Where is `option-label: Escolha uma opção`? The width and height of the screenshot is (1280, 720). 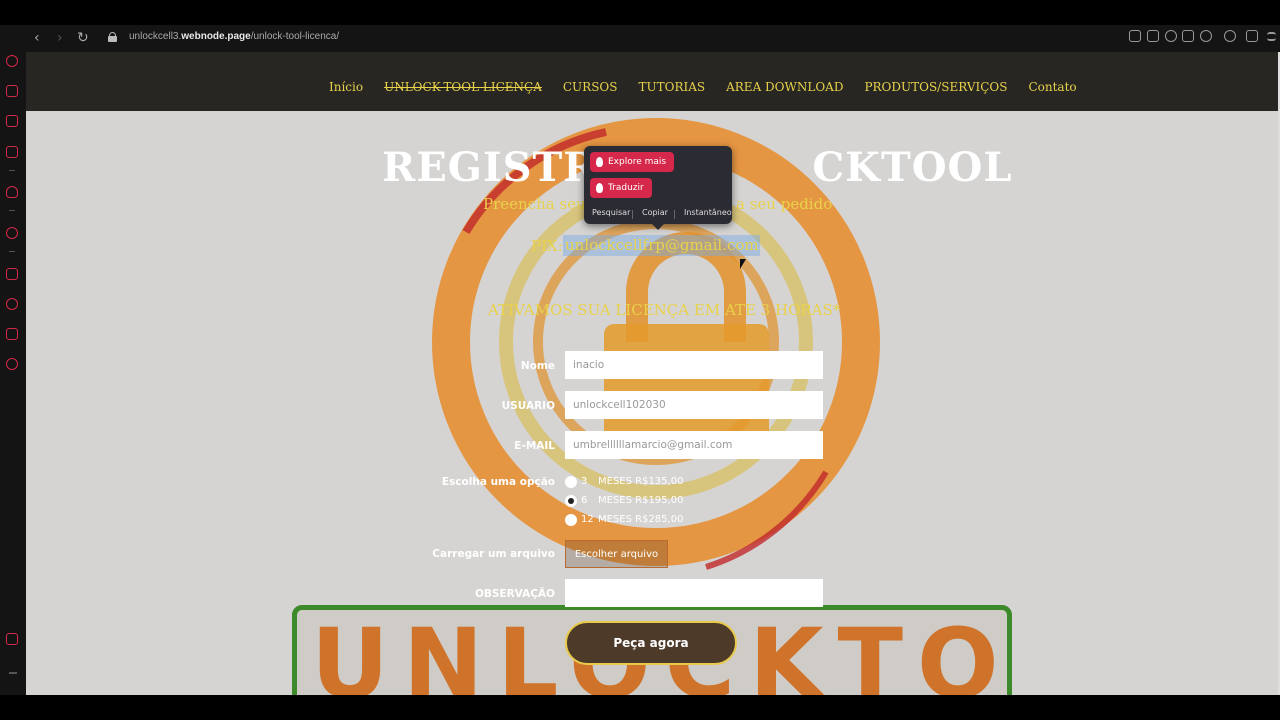 option-label: Escolha uma opção is located at coordinates (498, 482).